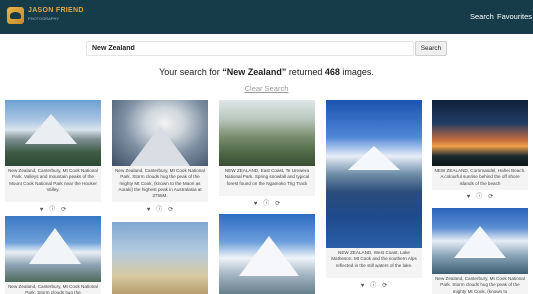  What do you see at coordinates (482, 16) in the screenshot?
I see `nav-search-link: Search` at bounding box center [482, 16].